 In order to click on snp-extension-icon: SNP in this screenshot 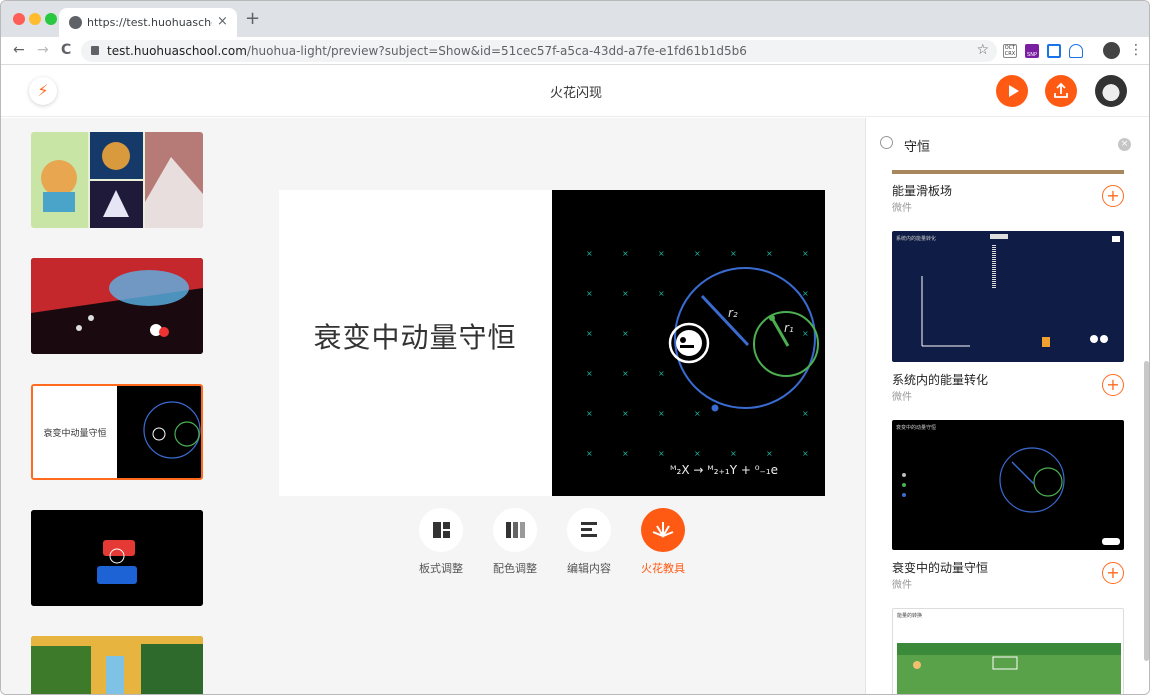, I will do `click(1032, 51)`.